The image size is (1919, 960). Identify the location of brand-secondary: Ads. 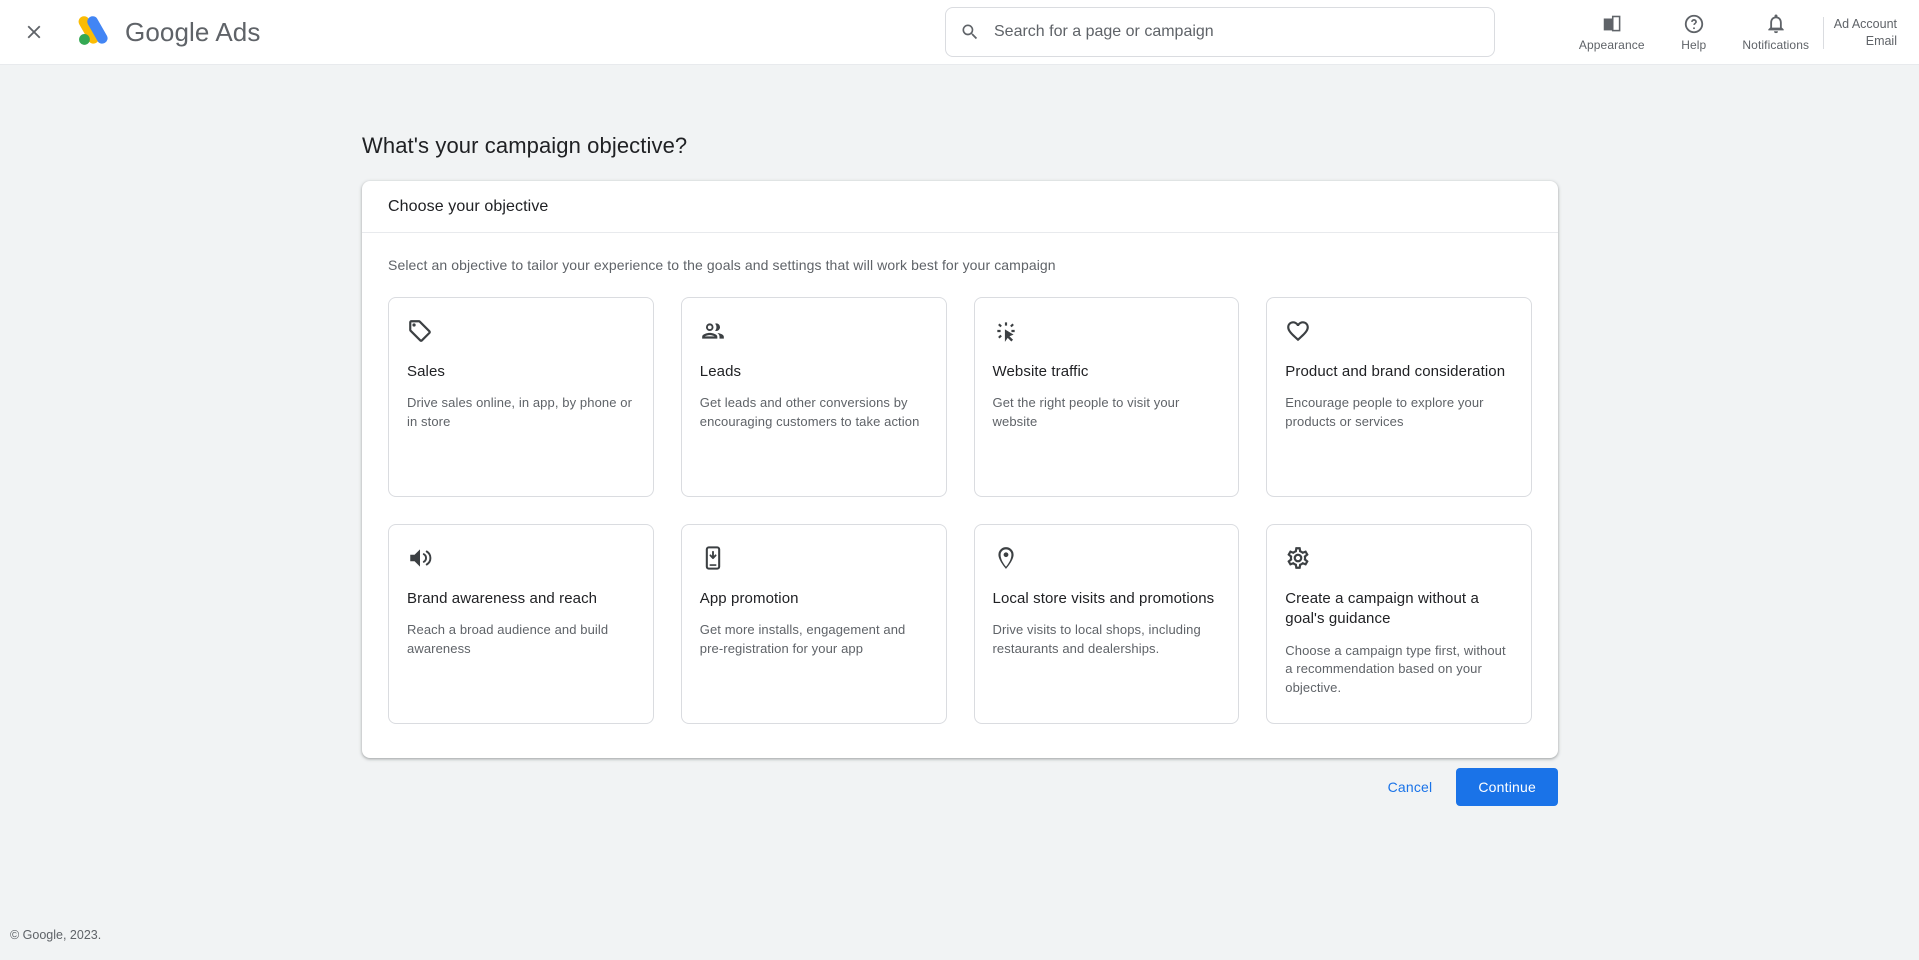
(238, 31).